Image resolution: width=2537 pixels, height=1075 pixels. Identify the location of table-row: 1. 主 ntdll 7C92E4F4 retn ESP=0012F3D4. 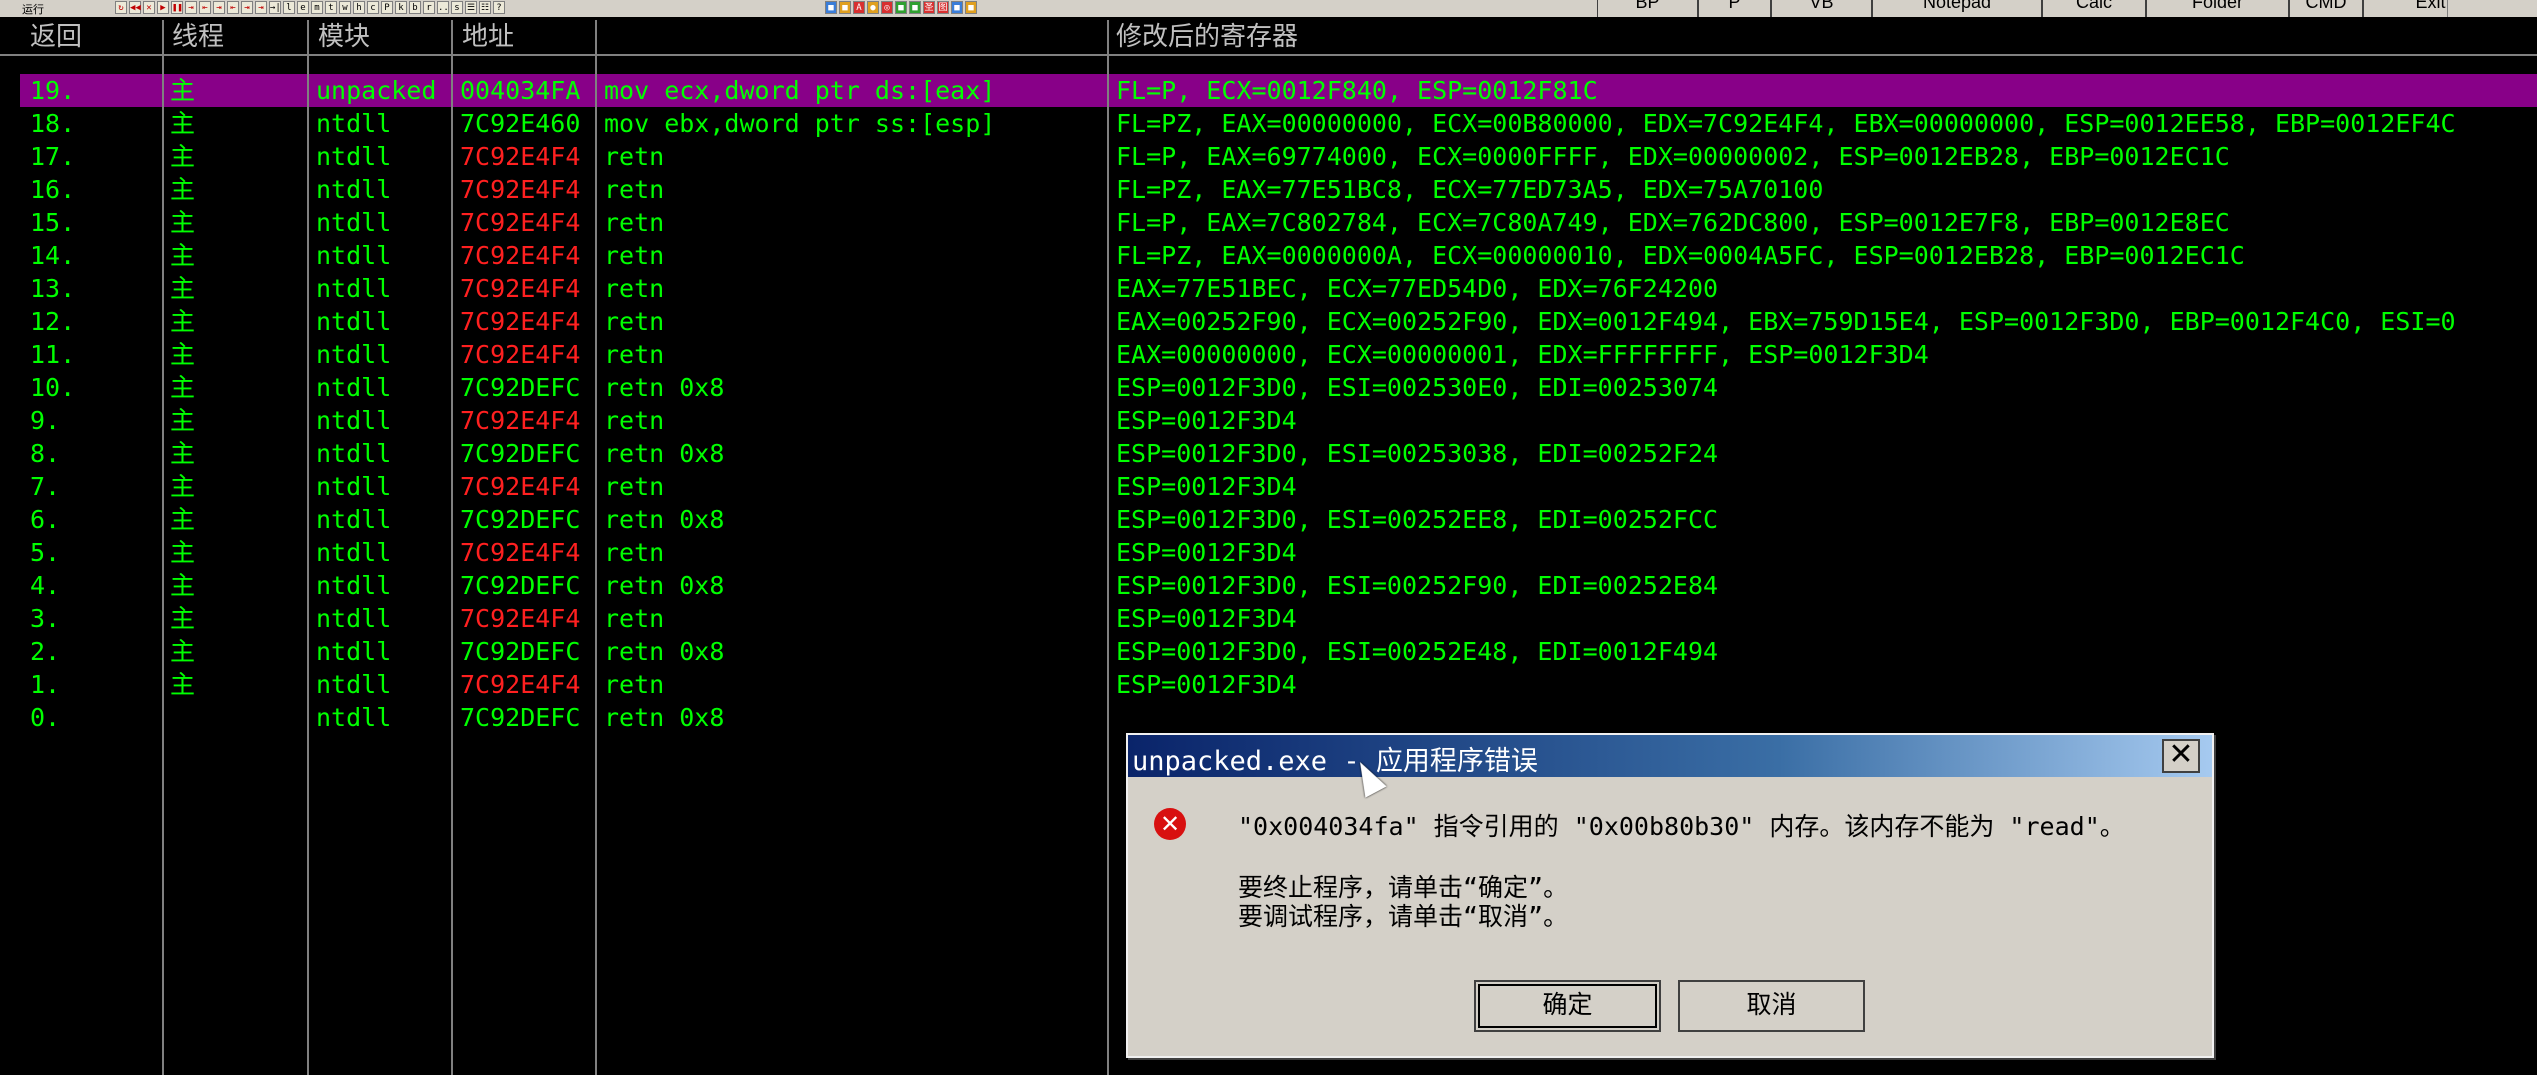
(1278, 684).